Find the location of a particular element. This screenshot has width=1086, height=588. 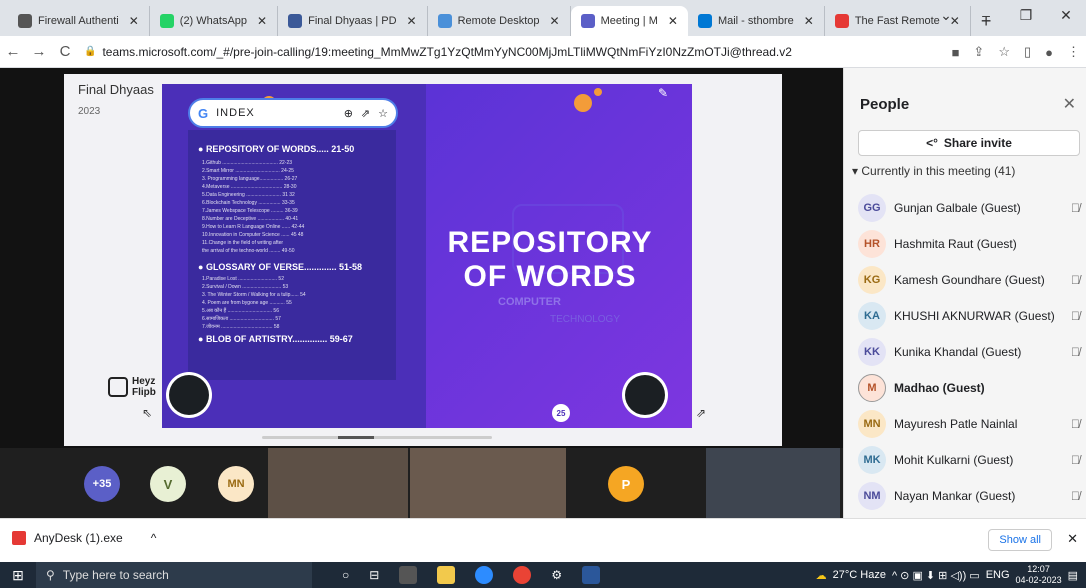

more-participants-button: +35 is located at coordinates (102, 484).